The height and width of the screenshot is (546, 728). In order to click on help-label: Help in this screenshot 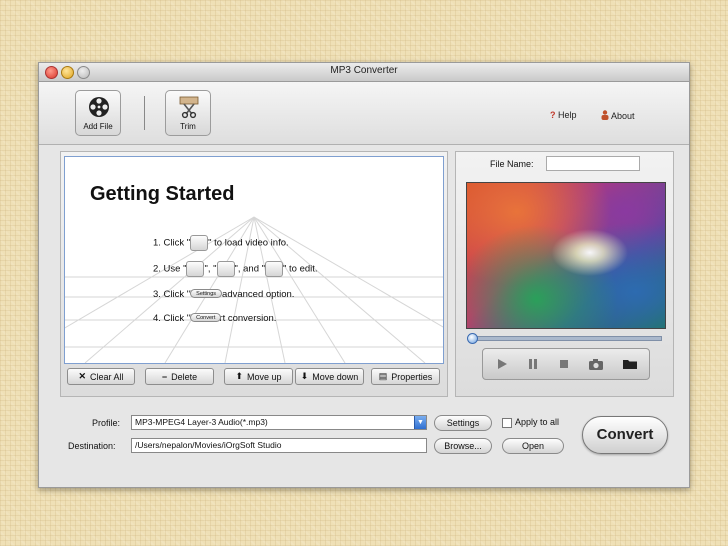, I will do `click(567, 115)`.